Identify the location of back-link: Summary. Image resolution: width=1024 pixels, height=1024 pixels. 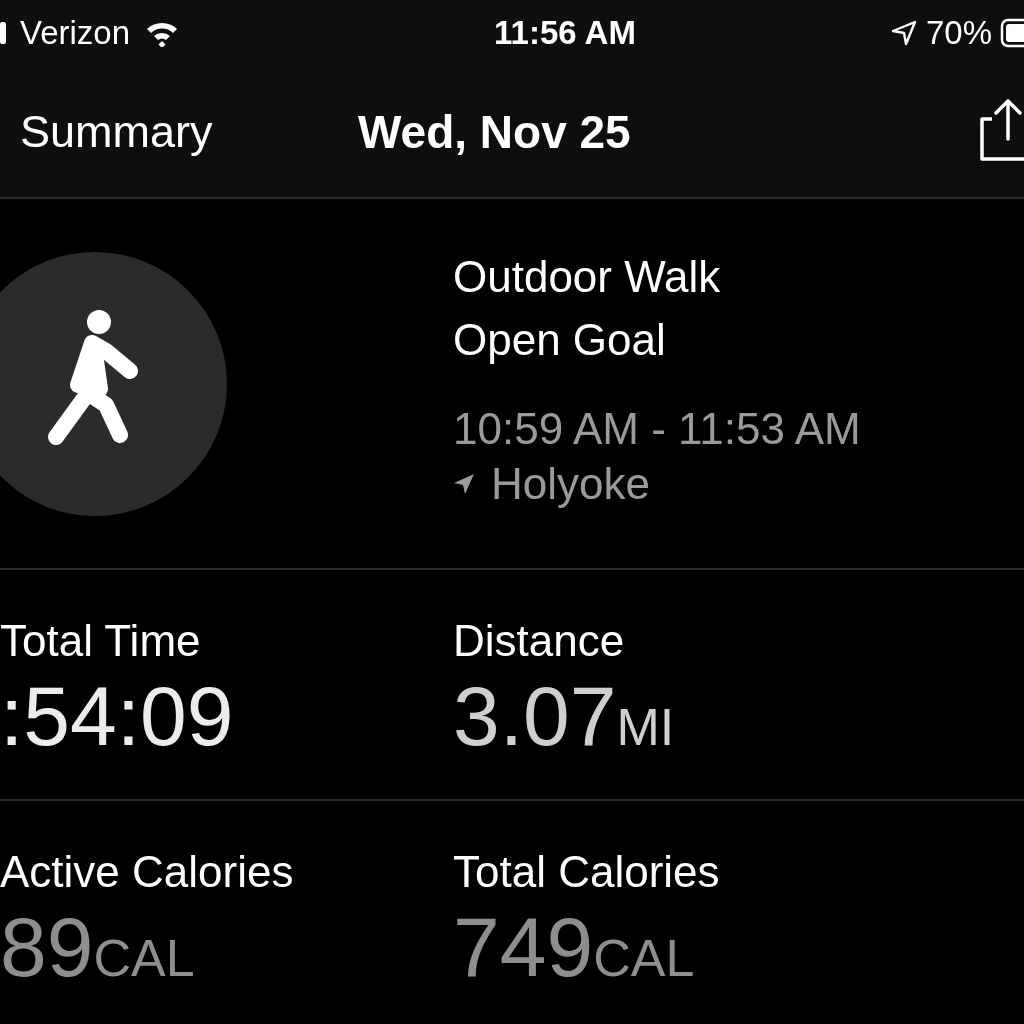
(189, 131).